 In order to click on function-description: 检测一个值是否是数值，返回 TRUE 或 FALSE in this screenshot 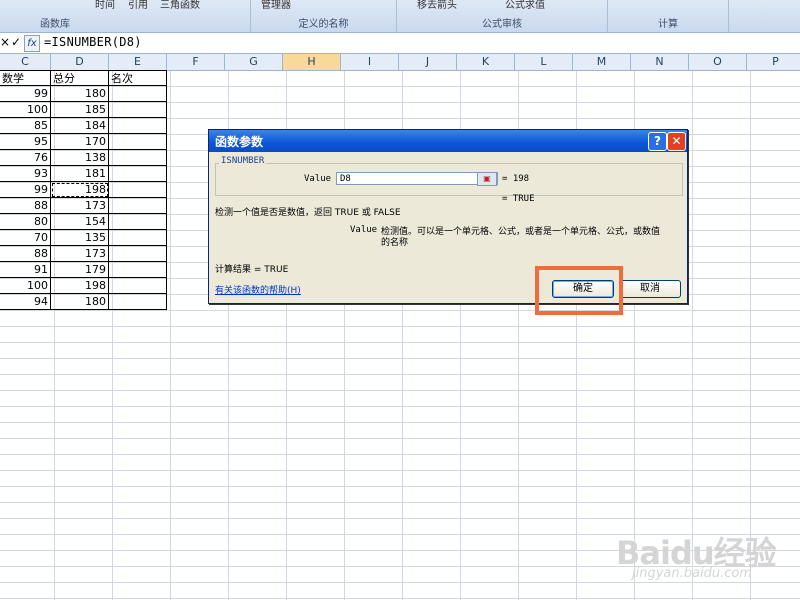, I will do `click(308, 213)`.